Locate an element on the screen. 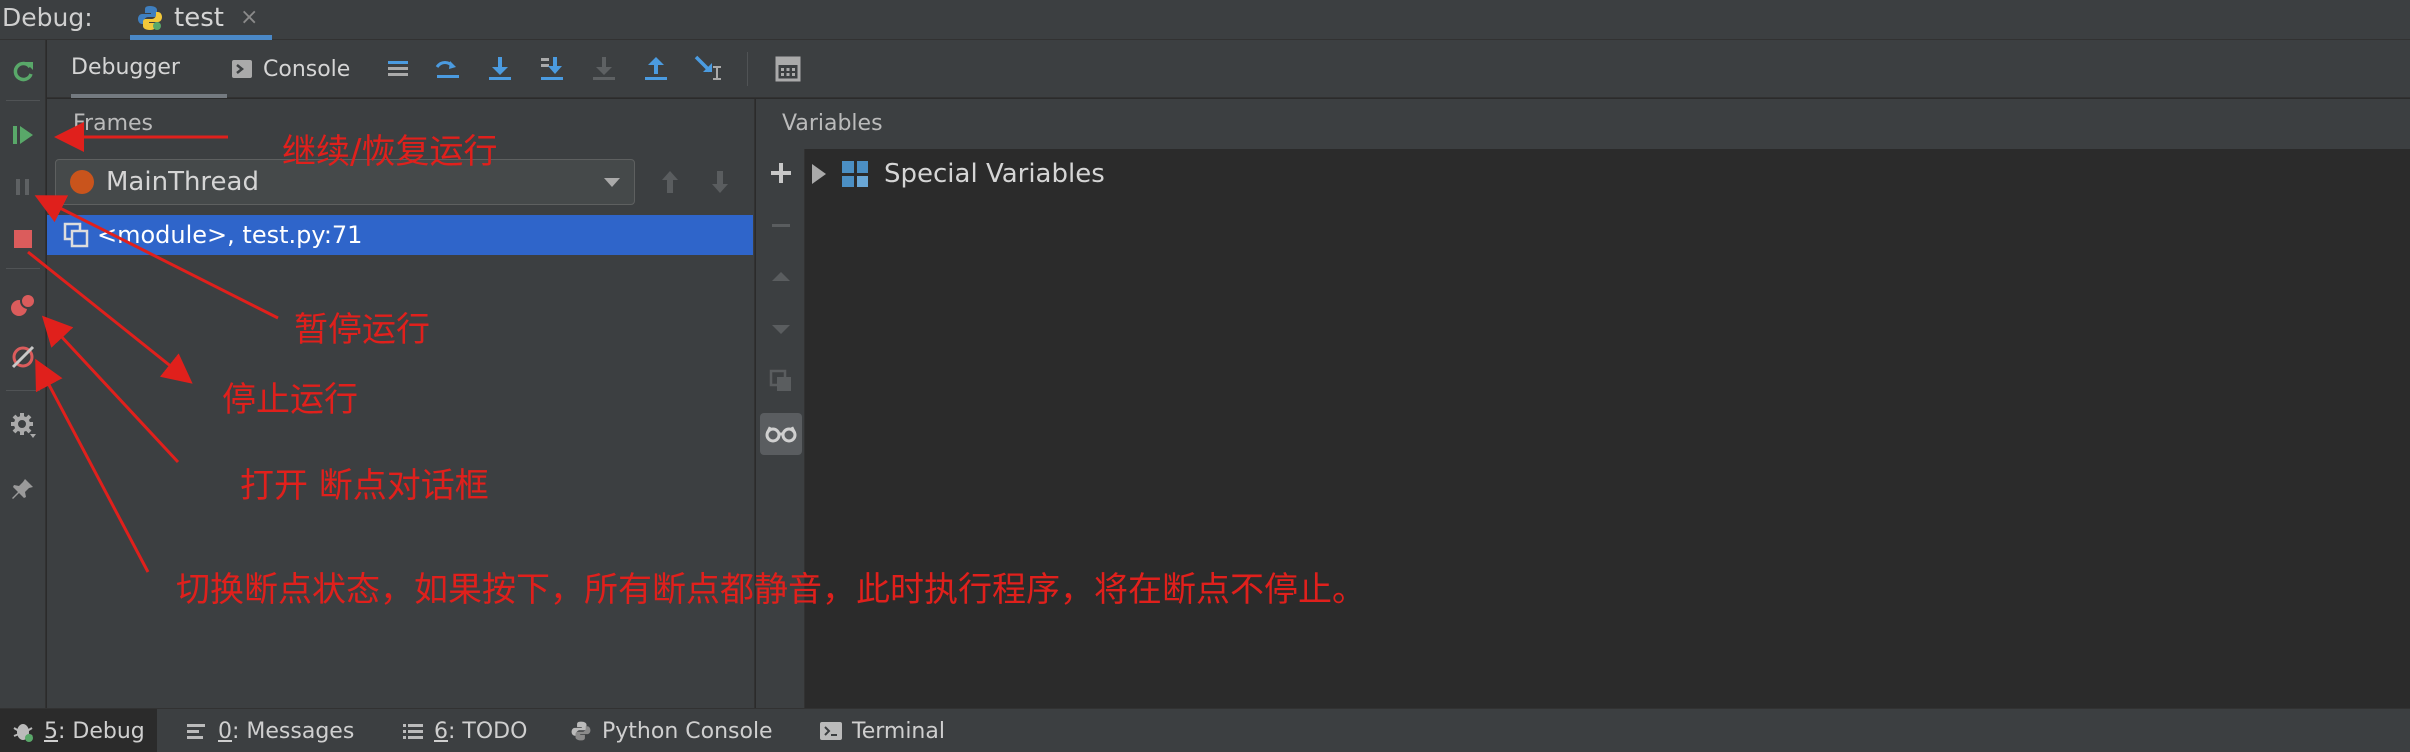  show-execution-point-button is located at coordinates (448, 69).